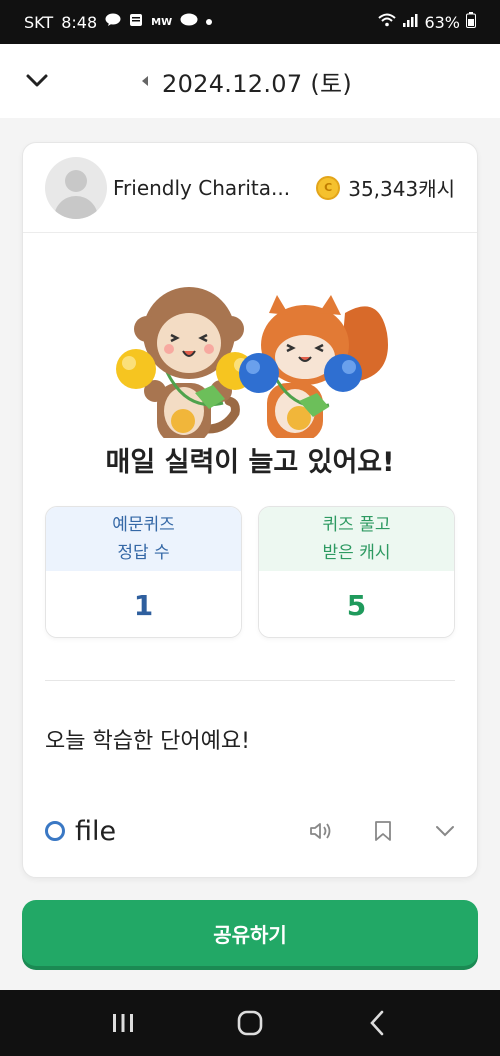 The width and height of the screenshot is (500, 1056). I want to click on notification-dot-icon, so click(209, 22).